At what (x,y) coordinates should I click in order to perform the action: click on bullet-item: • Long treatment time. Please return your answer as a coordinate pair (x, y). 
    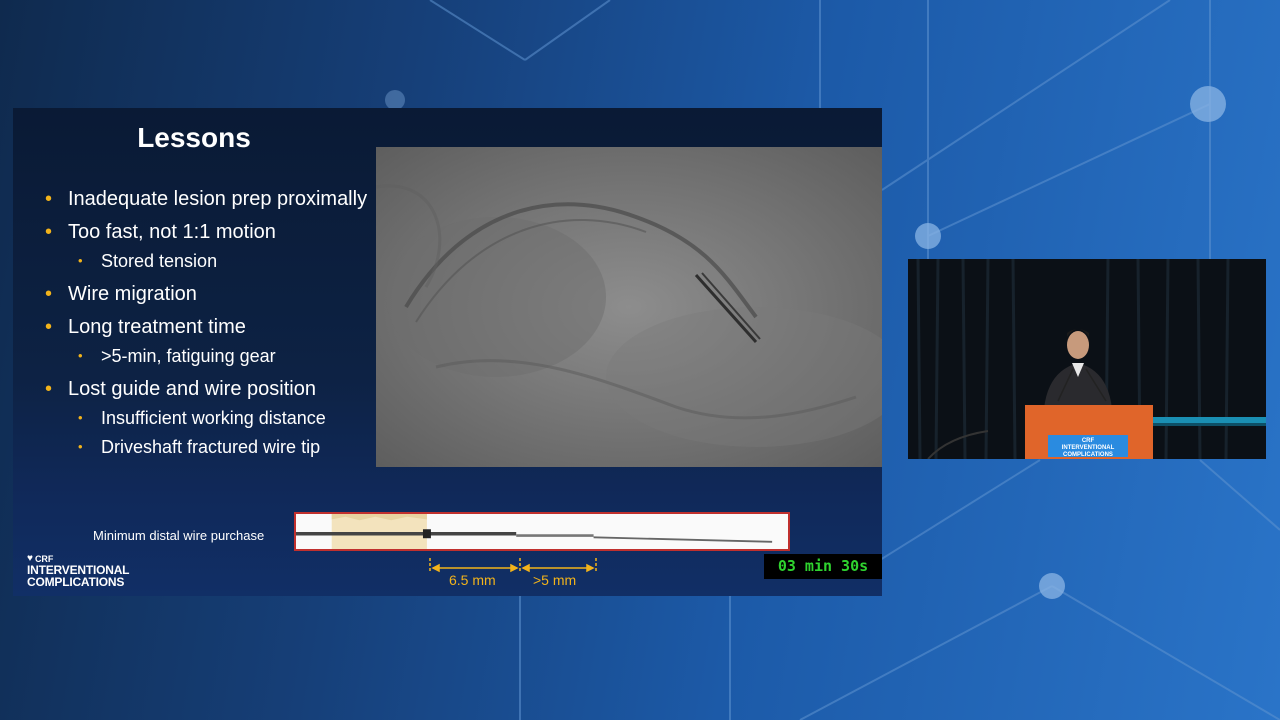
    Looking at the image, I should click on (210, 327).